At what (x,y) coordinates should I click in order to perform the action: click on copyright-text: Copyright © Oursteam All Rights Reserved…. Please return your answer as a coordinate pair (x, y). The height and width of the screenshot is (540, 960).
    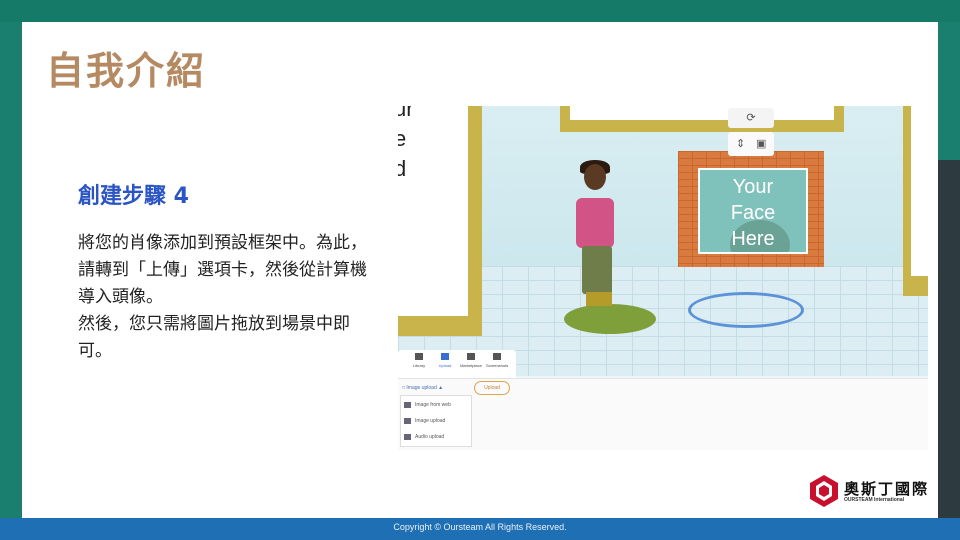
    Looking at the image, I should click on (480, 527).